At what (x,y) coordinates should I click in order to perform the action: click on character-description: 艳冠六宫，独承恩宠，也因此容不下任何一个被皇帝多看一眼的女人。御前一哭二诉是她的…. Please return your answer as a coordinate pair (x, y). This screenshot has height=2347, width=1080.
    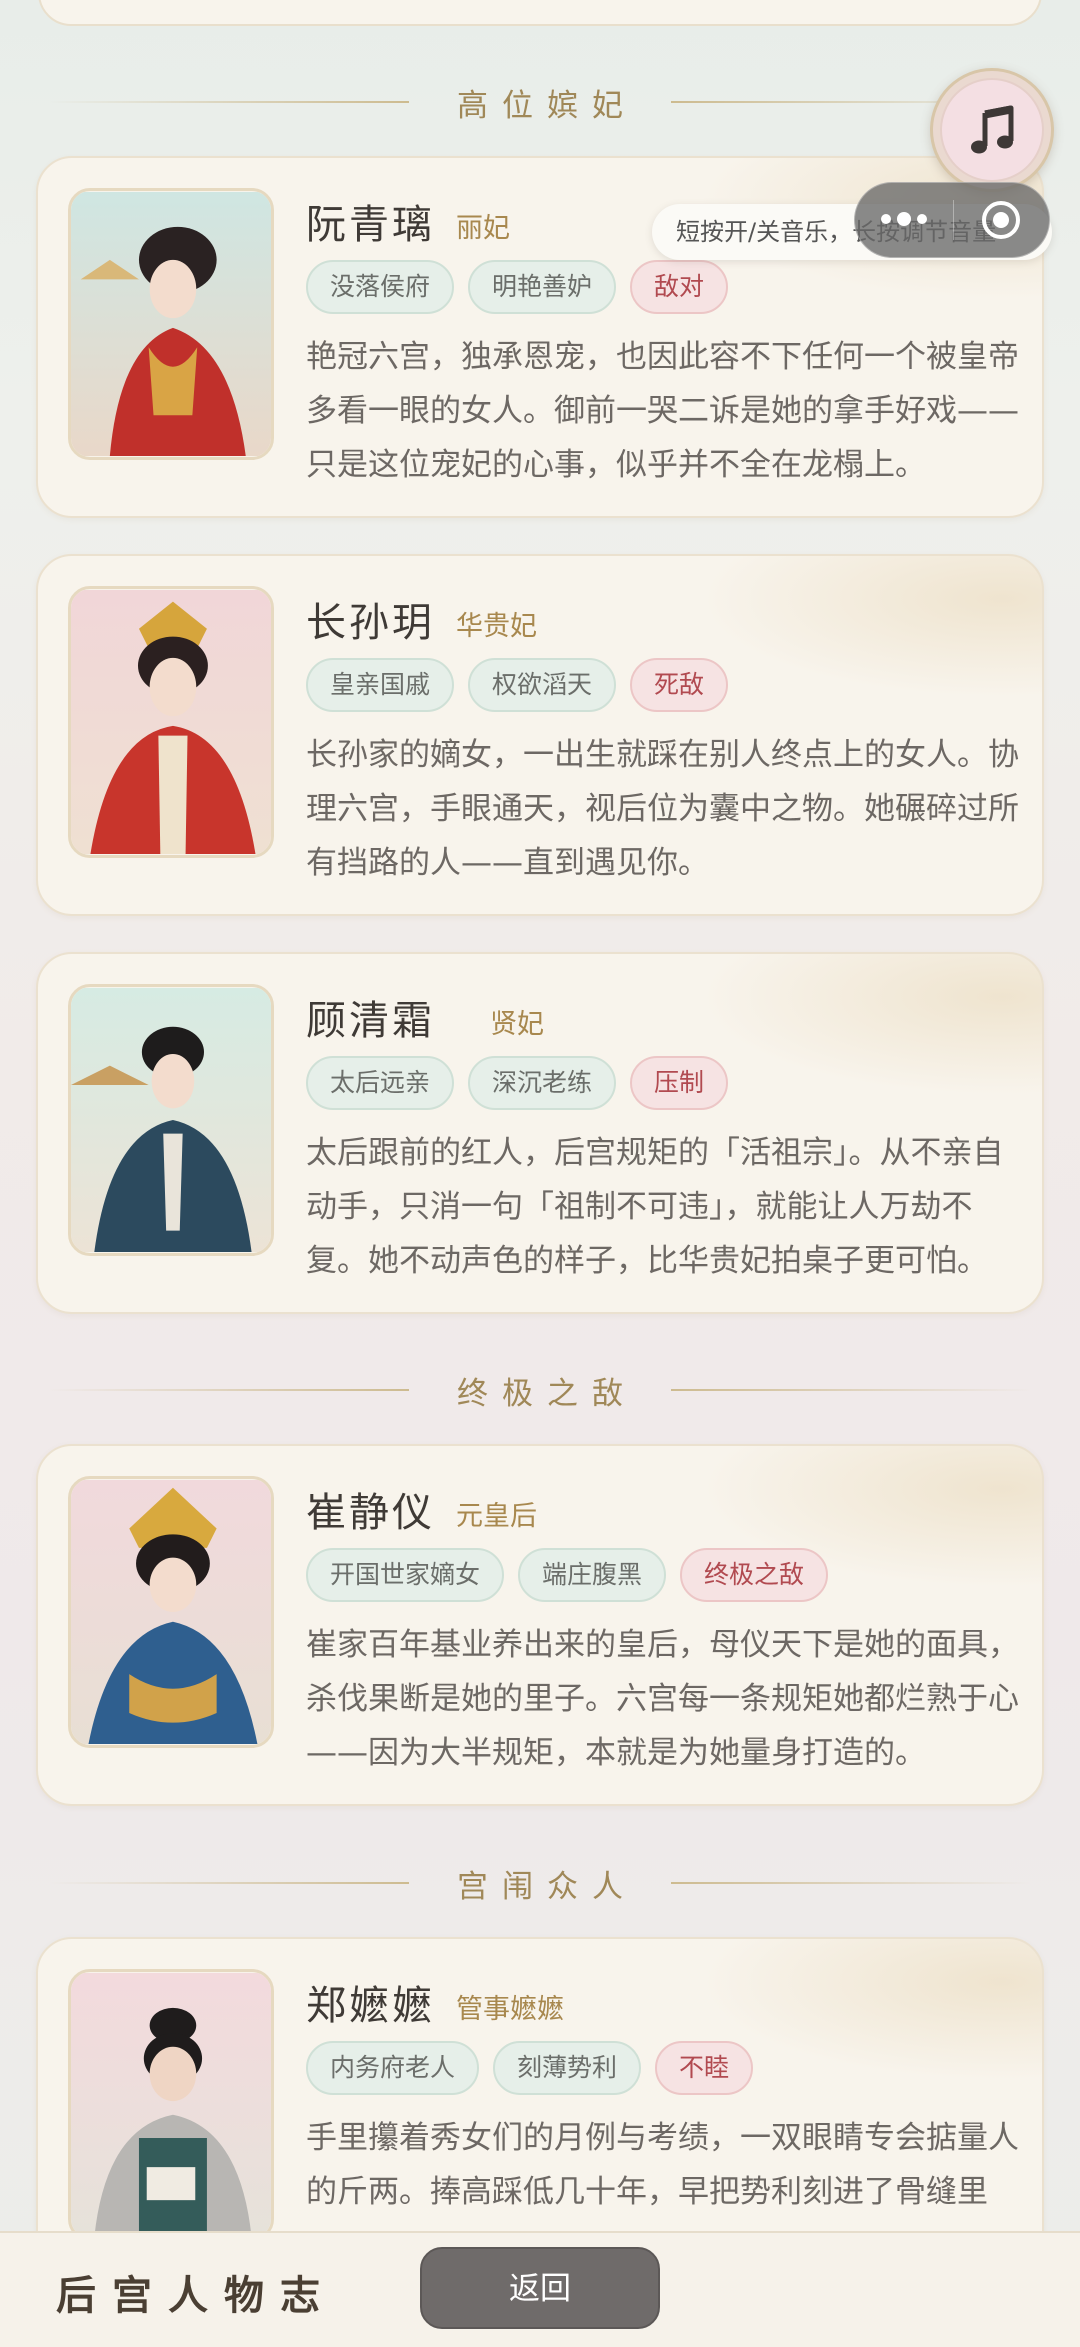
    Looking at the image, I should click on (662, 411).